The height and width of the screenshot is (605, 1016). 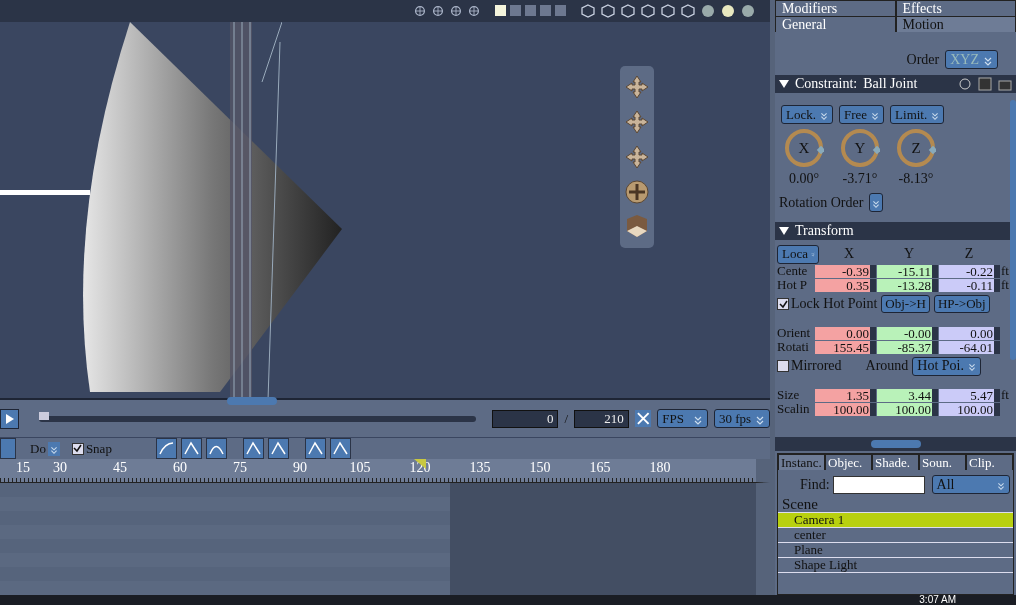 I want to click on end-frame-field: 210, so click(x=601, y=418).